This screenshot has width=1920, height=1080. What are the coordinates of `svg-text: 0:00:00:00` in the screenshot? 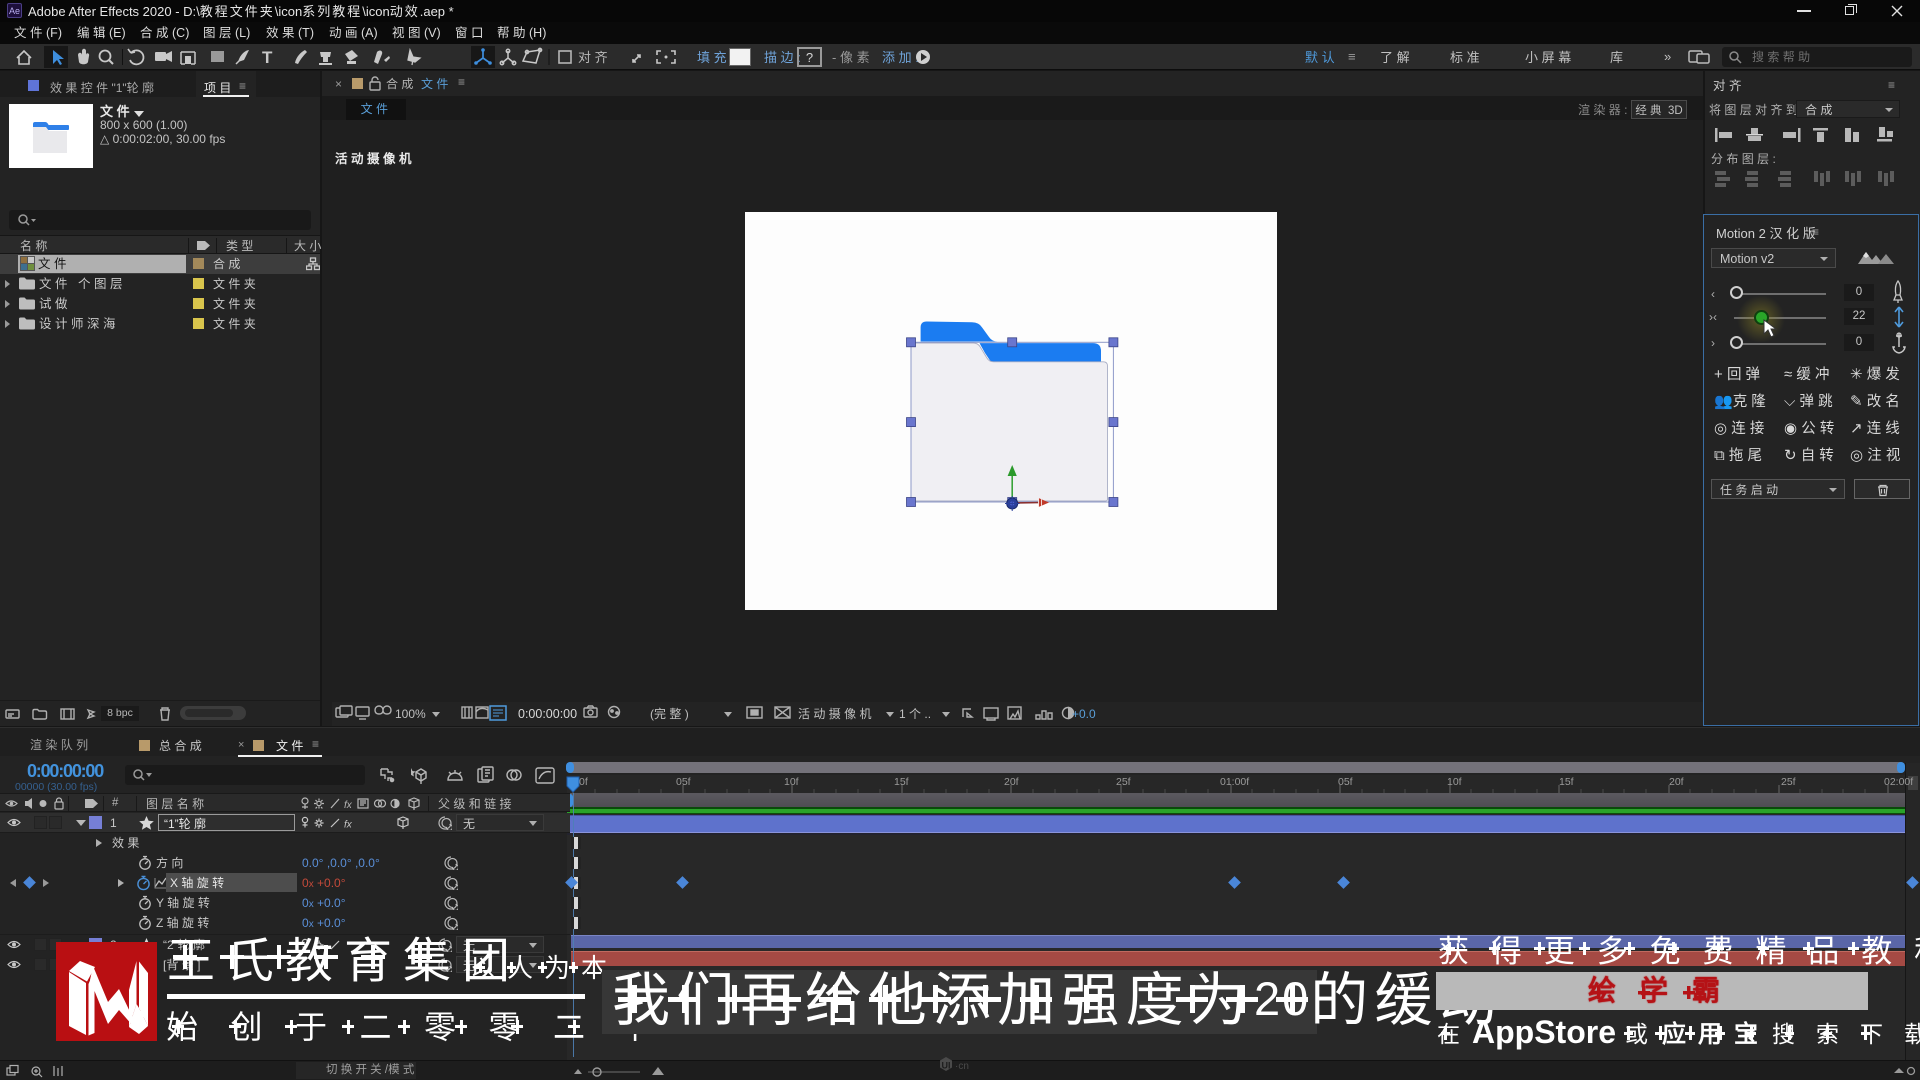 It's located at (547, 714).